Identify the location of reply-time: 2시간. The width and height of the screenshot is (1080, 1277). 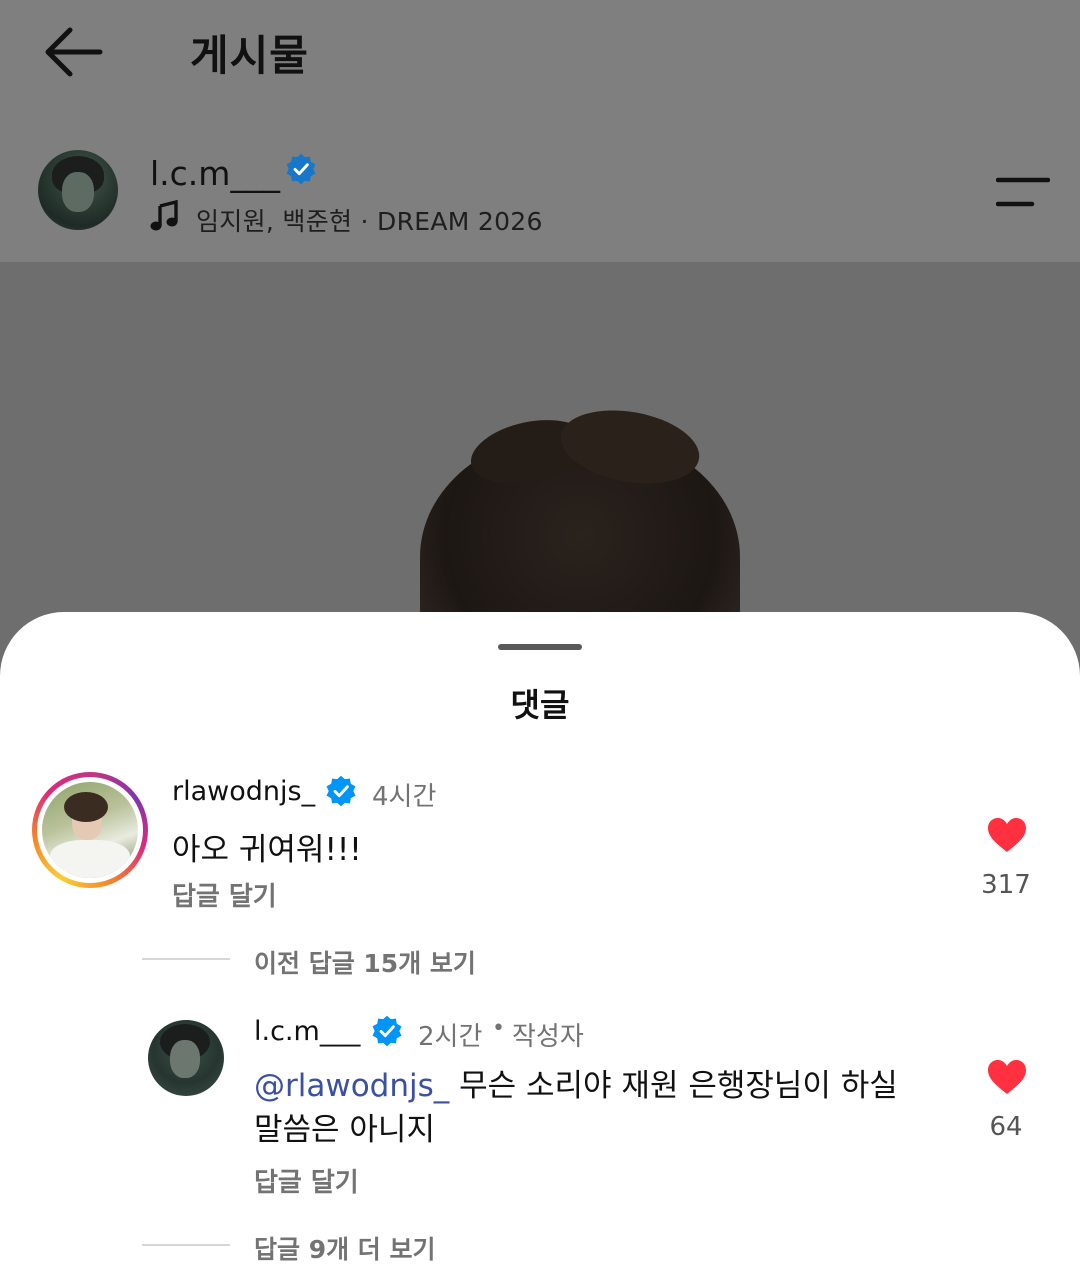
(450, 1037).